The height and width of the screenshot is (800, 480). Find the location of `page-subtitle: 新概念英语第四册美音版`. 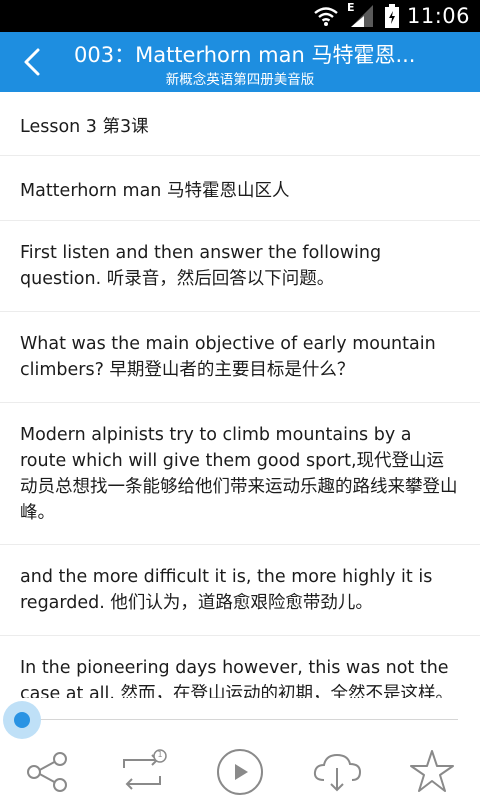

page-subtitle: 新概念英语第四册美音版 is located at coordinates (240, 80).